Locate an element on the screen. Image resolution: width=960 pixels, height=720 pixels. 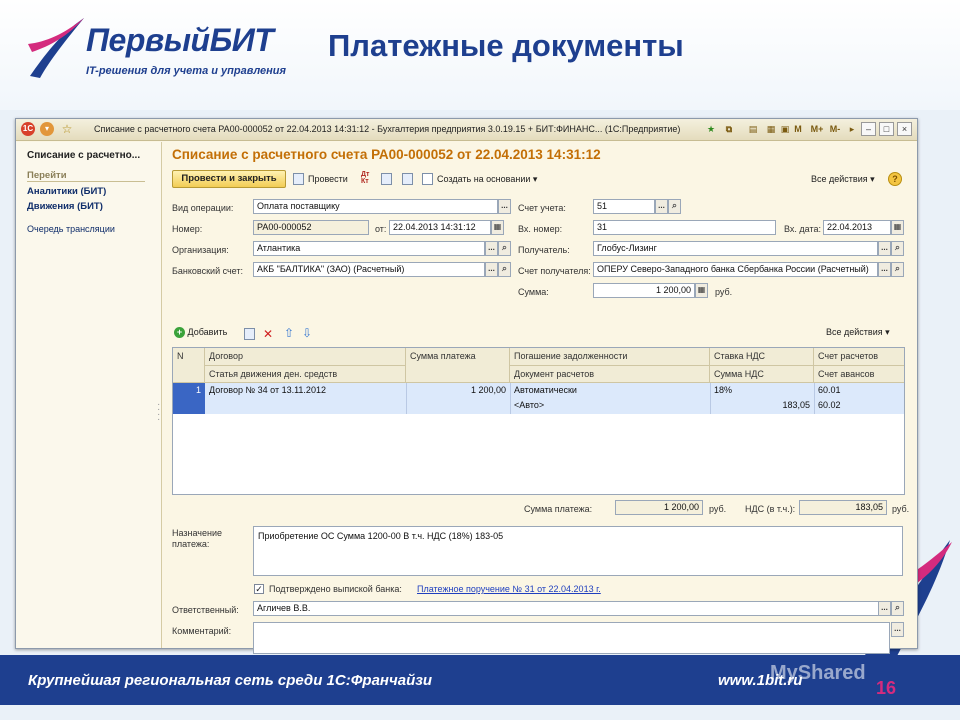
splitter-handle: · · · · is located at coordinates (158, 412).